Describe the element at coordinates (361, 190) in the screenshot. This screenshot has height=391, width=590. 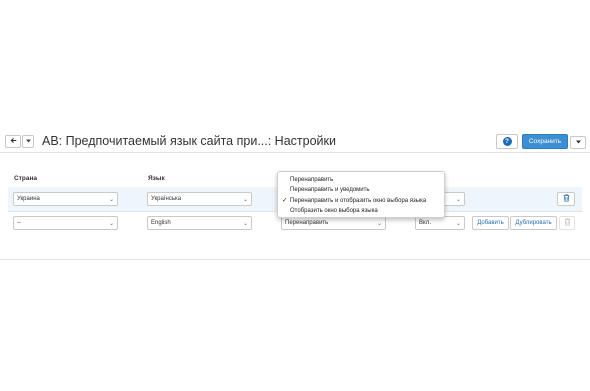
I see `dropdown-option: Перенаправить и уведомить` at that location.